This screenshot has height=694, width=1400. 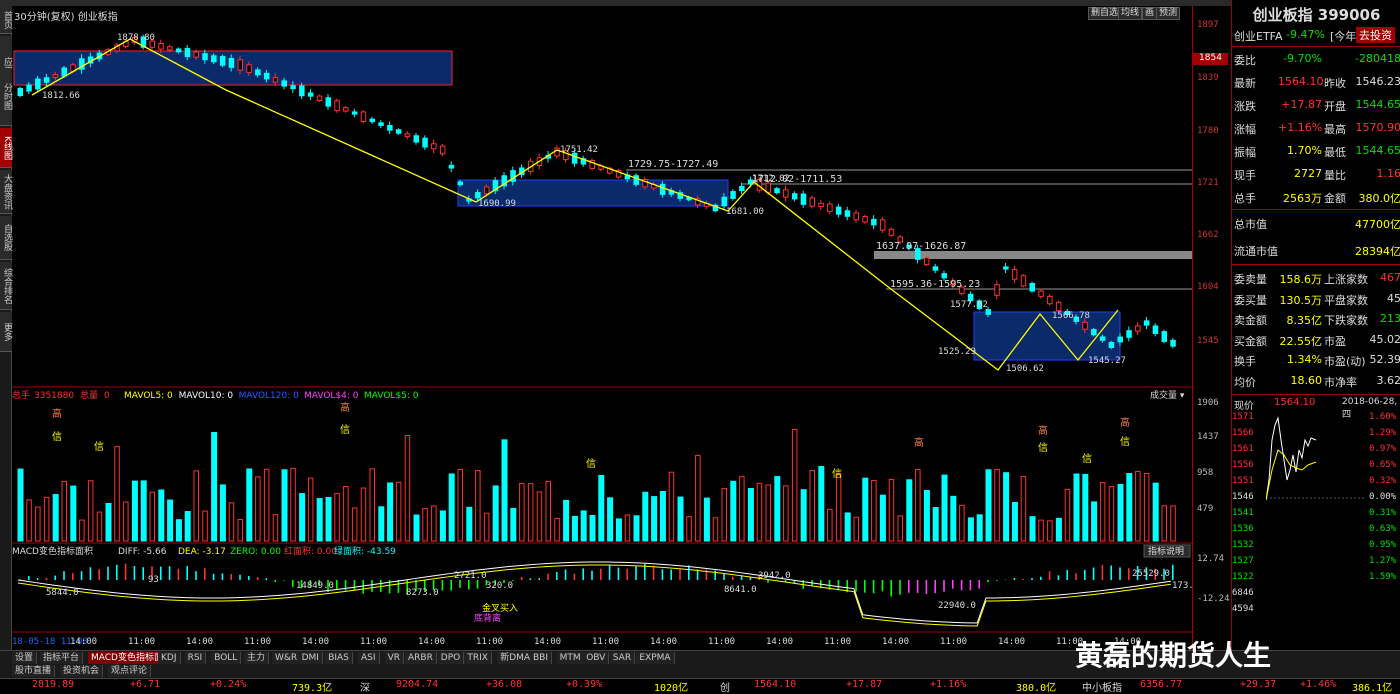 I want to click on indicator-tab-12: ARBR, so click(x=421, y=658).